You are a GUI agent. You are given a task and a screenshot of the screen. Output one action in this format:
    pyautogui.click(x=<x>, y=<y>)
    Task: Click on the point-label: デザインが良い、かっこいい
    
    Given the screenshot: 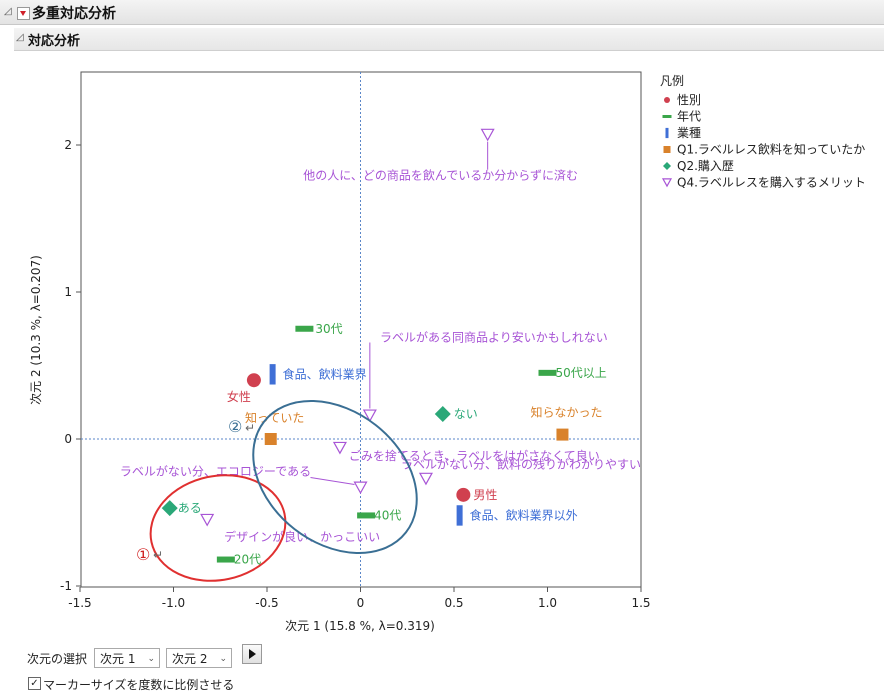 What is the action you would take?
    pyautogui.click(x=302, y=536)
    